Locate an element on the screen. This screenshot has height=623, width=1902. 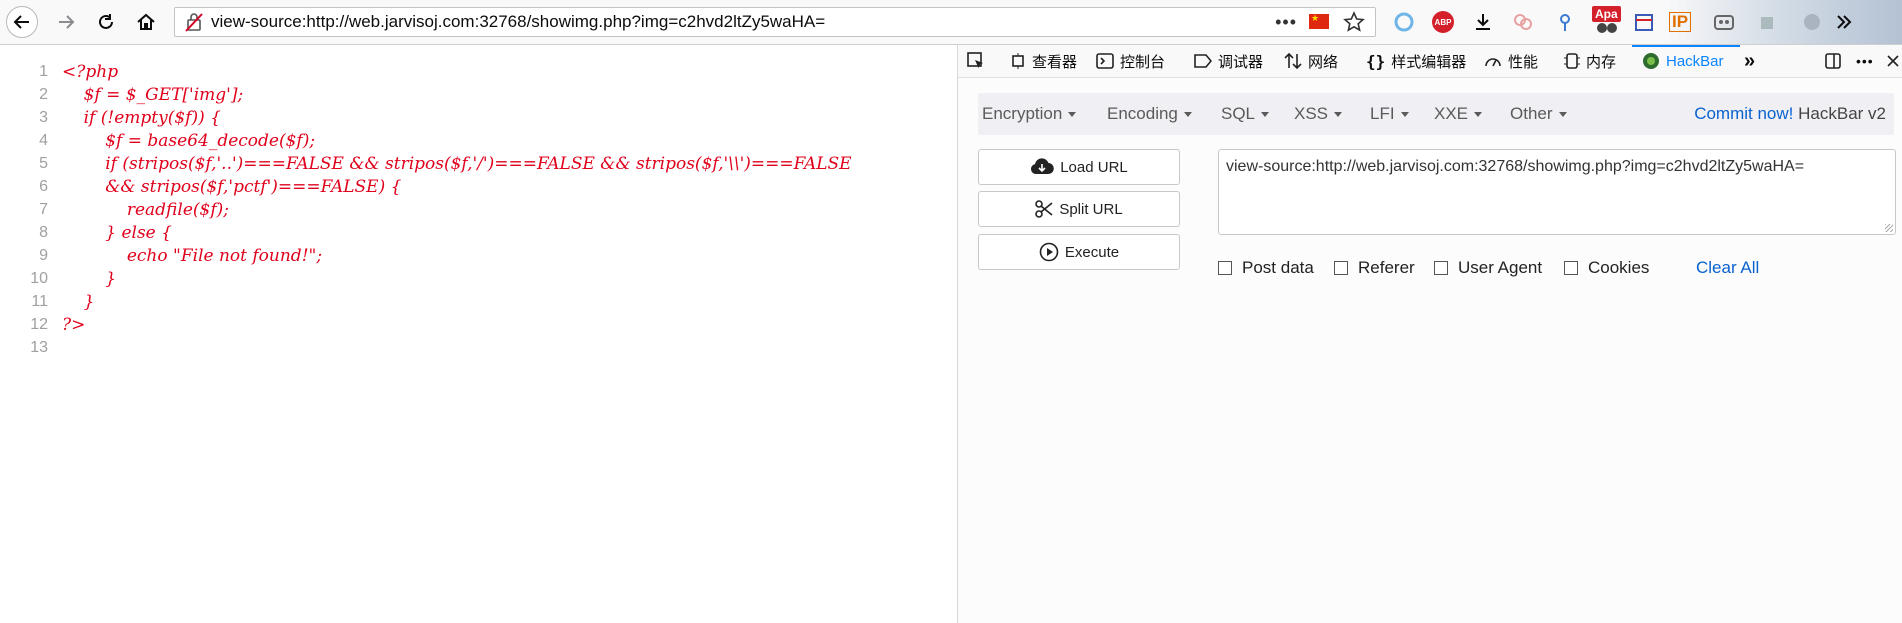
load-url-button: Load URL is located at coordinates (1079, 167).